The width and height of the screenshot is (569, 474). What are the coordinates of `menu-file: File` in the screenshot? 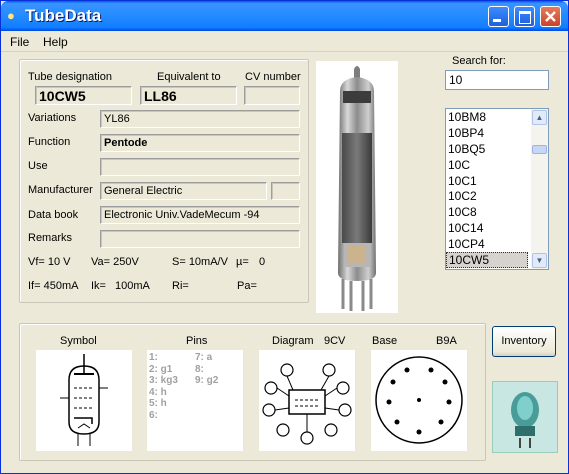 It's located at (19, 42).